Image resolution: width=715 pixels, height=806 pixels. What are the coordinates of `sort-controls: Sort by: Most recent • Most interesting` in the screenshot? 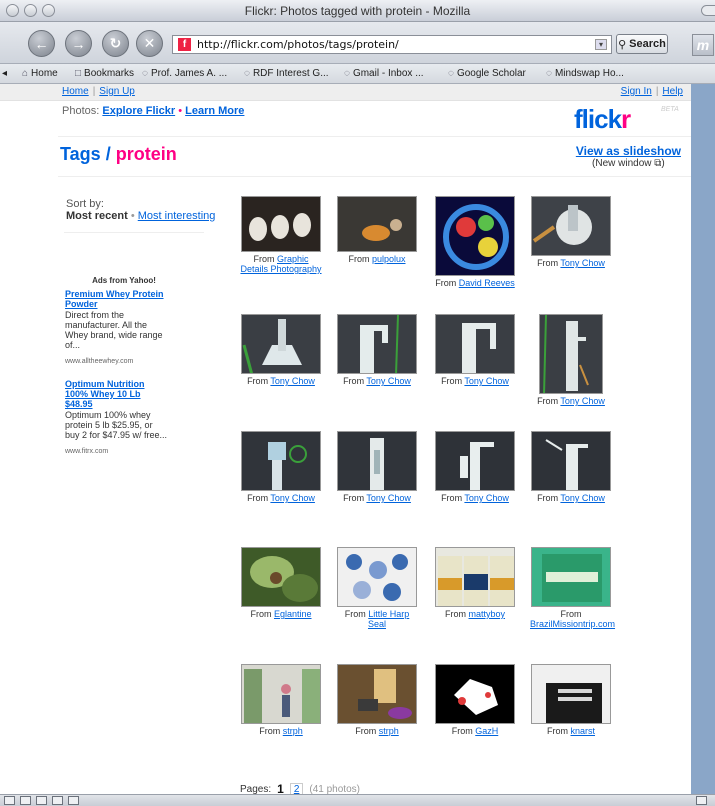 It's located at (141, 210).